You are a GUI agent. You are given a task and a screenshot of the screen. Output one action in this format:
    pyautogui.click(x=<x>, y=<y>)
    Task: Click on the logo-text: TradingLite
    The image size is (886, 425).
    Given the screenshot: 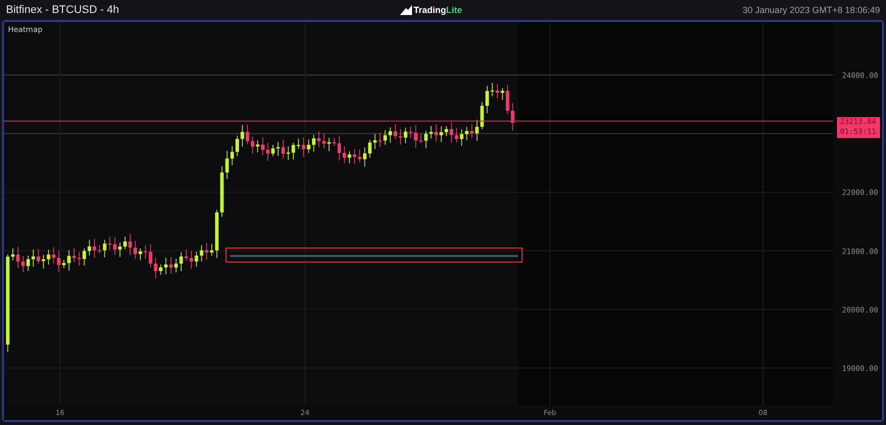 What is the action you would take?
    pyautogui.click(x=438, y=10)
    